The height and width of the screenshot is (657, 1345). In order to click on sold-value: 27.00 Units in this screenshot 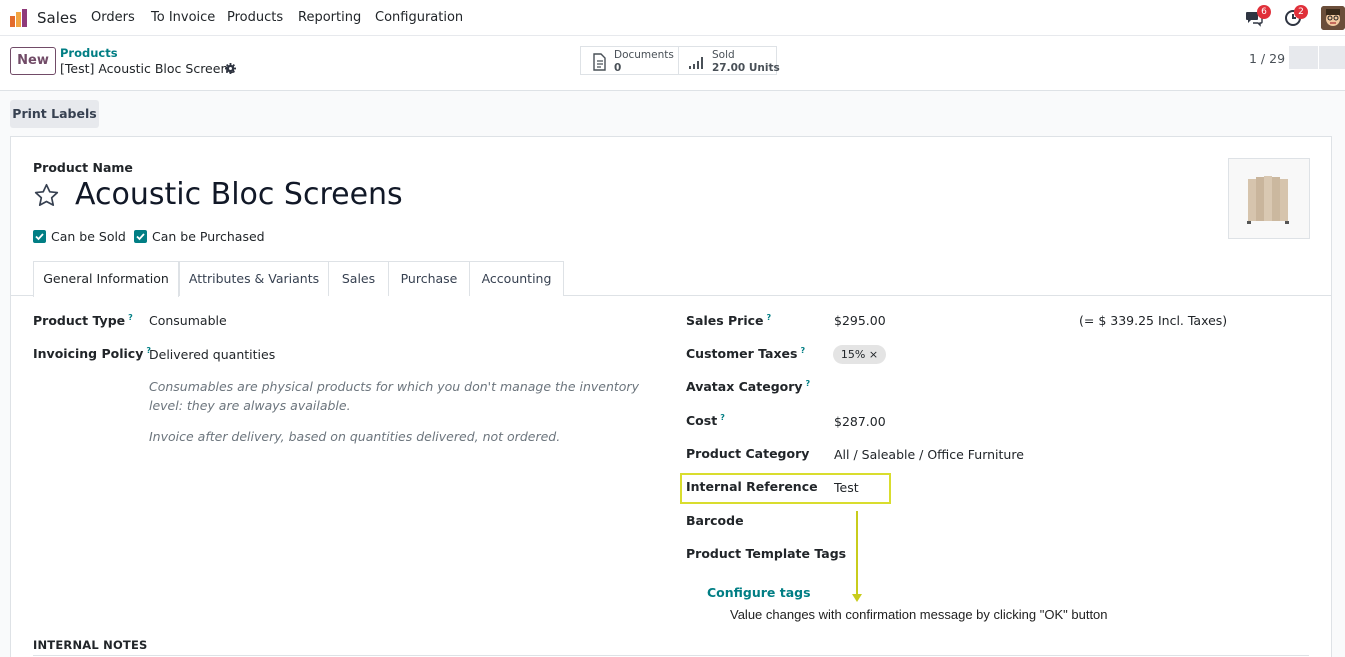, I will do `click(746, 68)`.